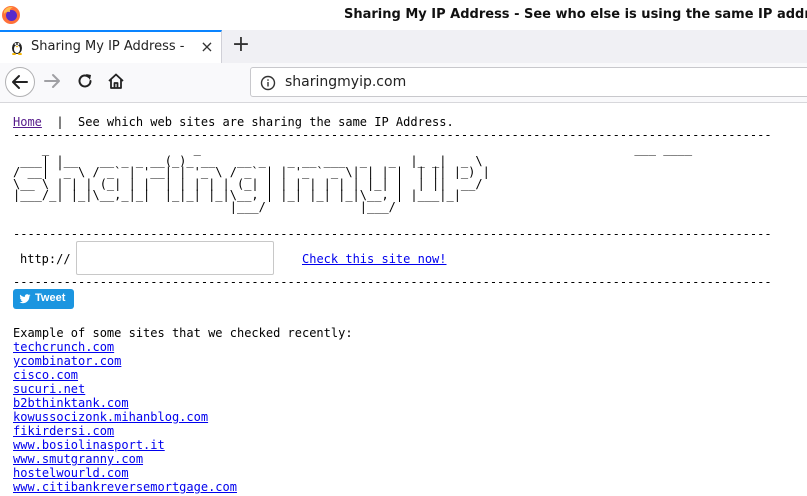  Describe the element at coordinates (11, 15) in the screenshot. I see `firefox-logo-icon` at that location.